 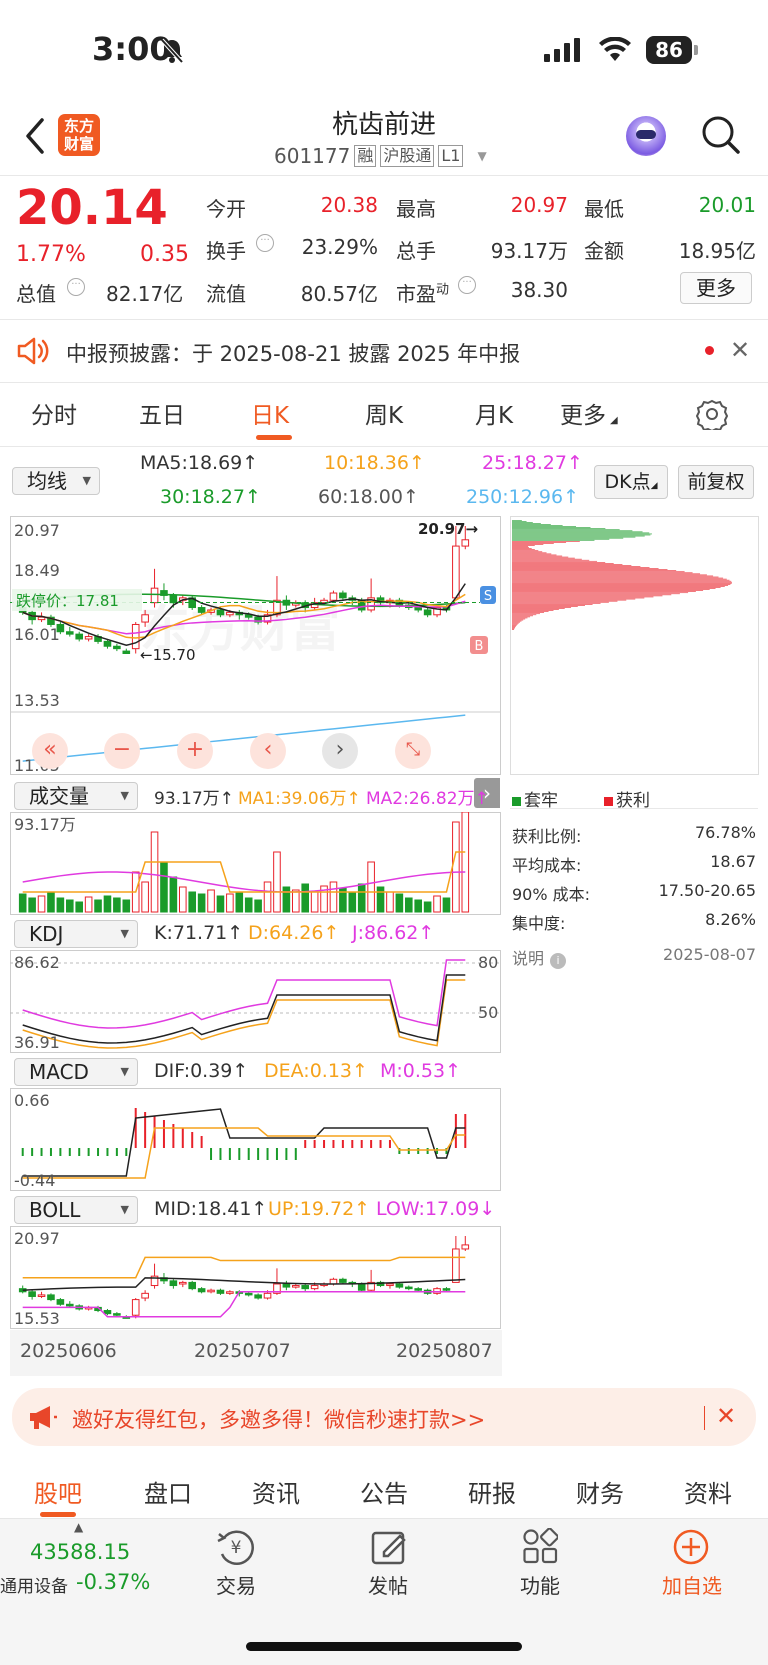 What do you see at coordinates (278, 1419) in the screenshot?
I see `promo-text: 邀好友得红包，多邀多得！微信秒速打款>>` at bounding box center [278, 1419].